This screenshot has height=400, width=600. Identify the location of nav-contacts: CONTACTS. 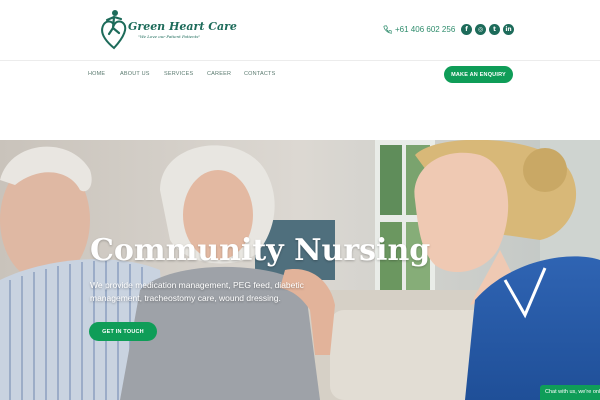
(259, 74).